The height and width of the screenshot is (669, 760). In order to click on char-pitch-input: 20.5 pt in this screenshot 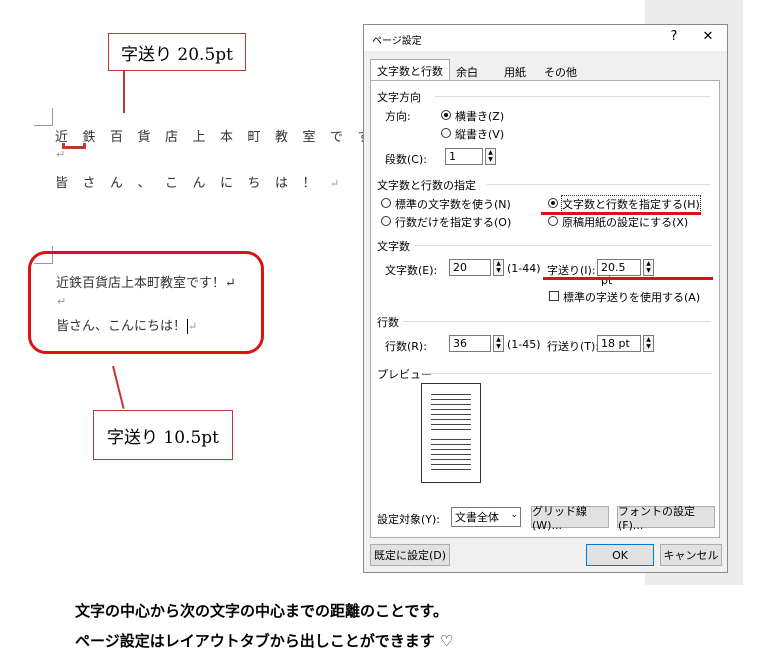, I will do `click(619, 273)`.